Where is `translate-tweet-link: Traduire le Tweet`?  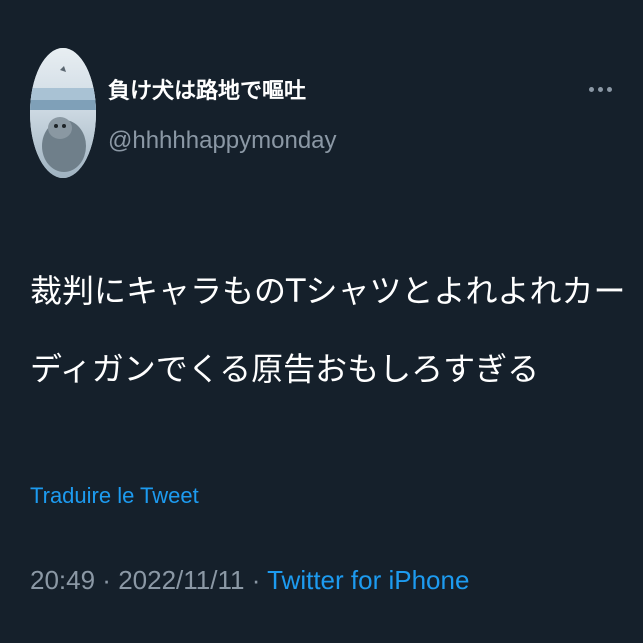
translate-tweet-link: Traduire le Tweet is located at coordinates (114, 496).